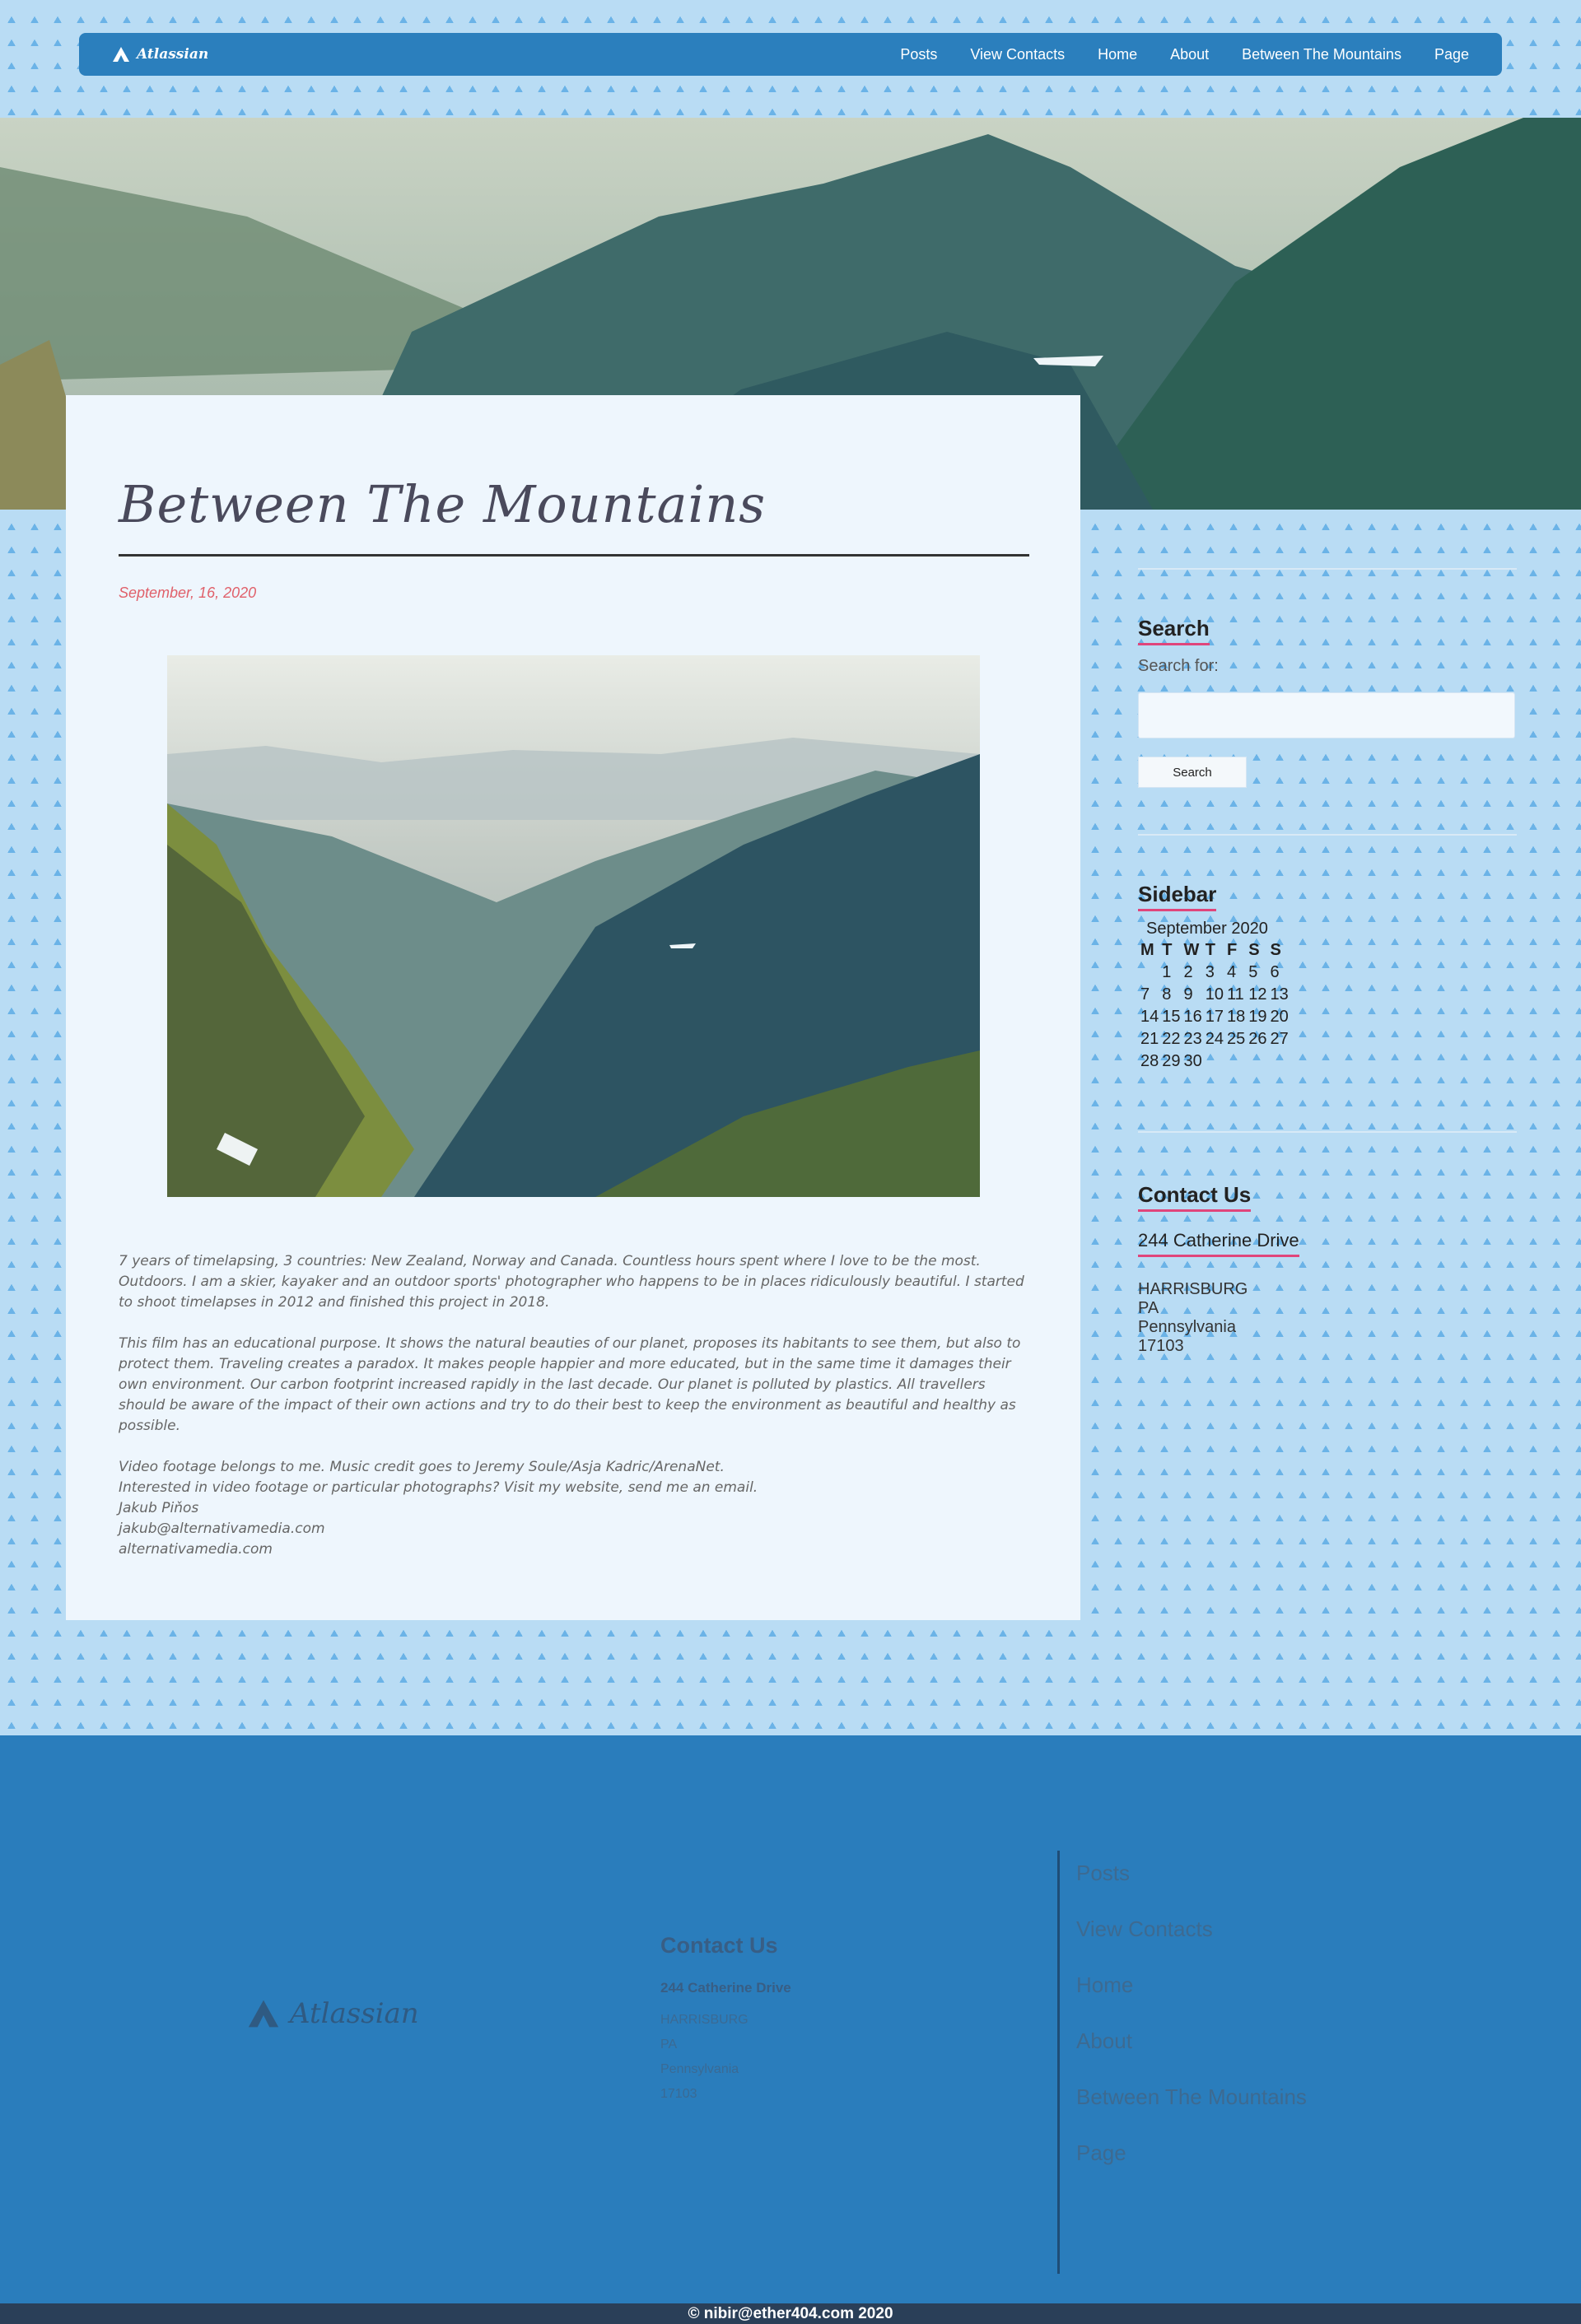 Image resolution: width=1581 pixels, height=2324 pixels. What do you see at coordinates (1192, 1039) in the screenshot?
I see `calendar-day: 23` at bounding box center [1192, 1039].